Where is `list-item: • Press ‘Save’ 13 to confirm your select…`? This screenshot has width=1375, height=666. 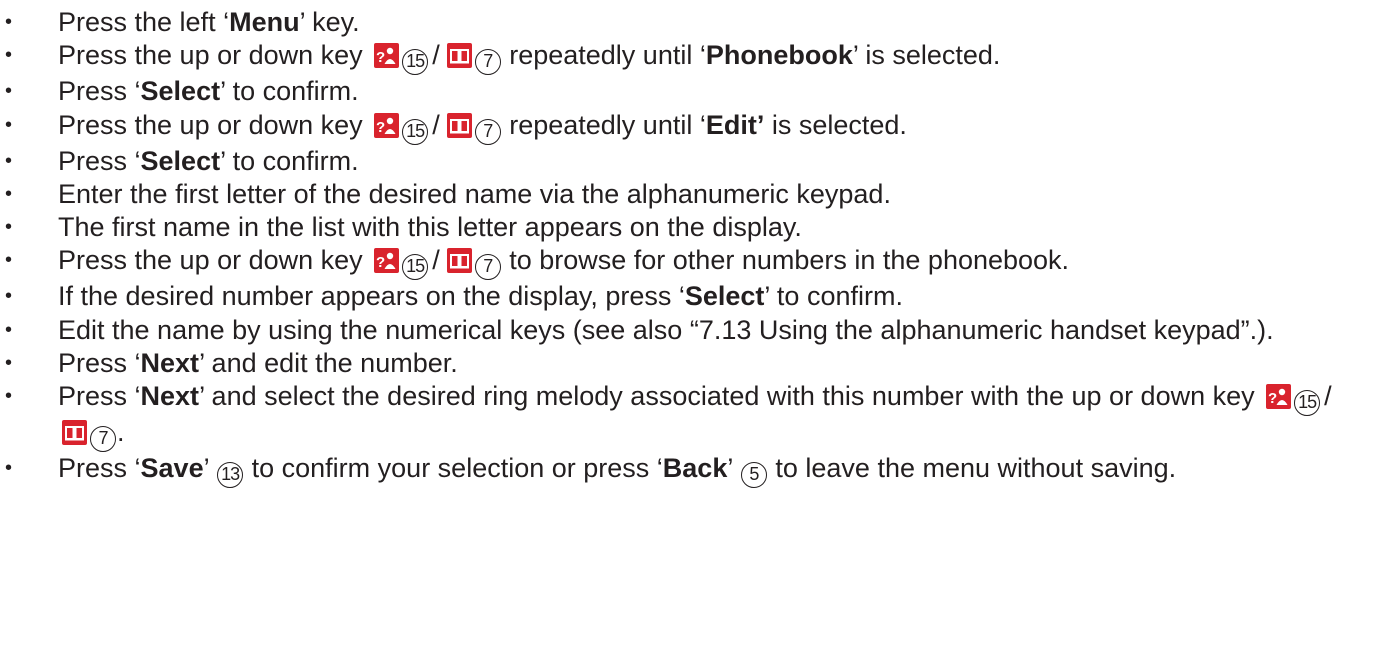 list-item: • Press ‘Save’ 13 to confirm your select… is located at coordinates (687, 470).